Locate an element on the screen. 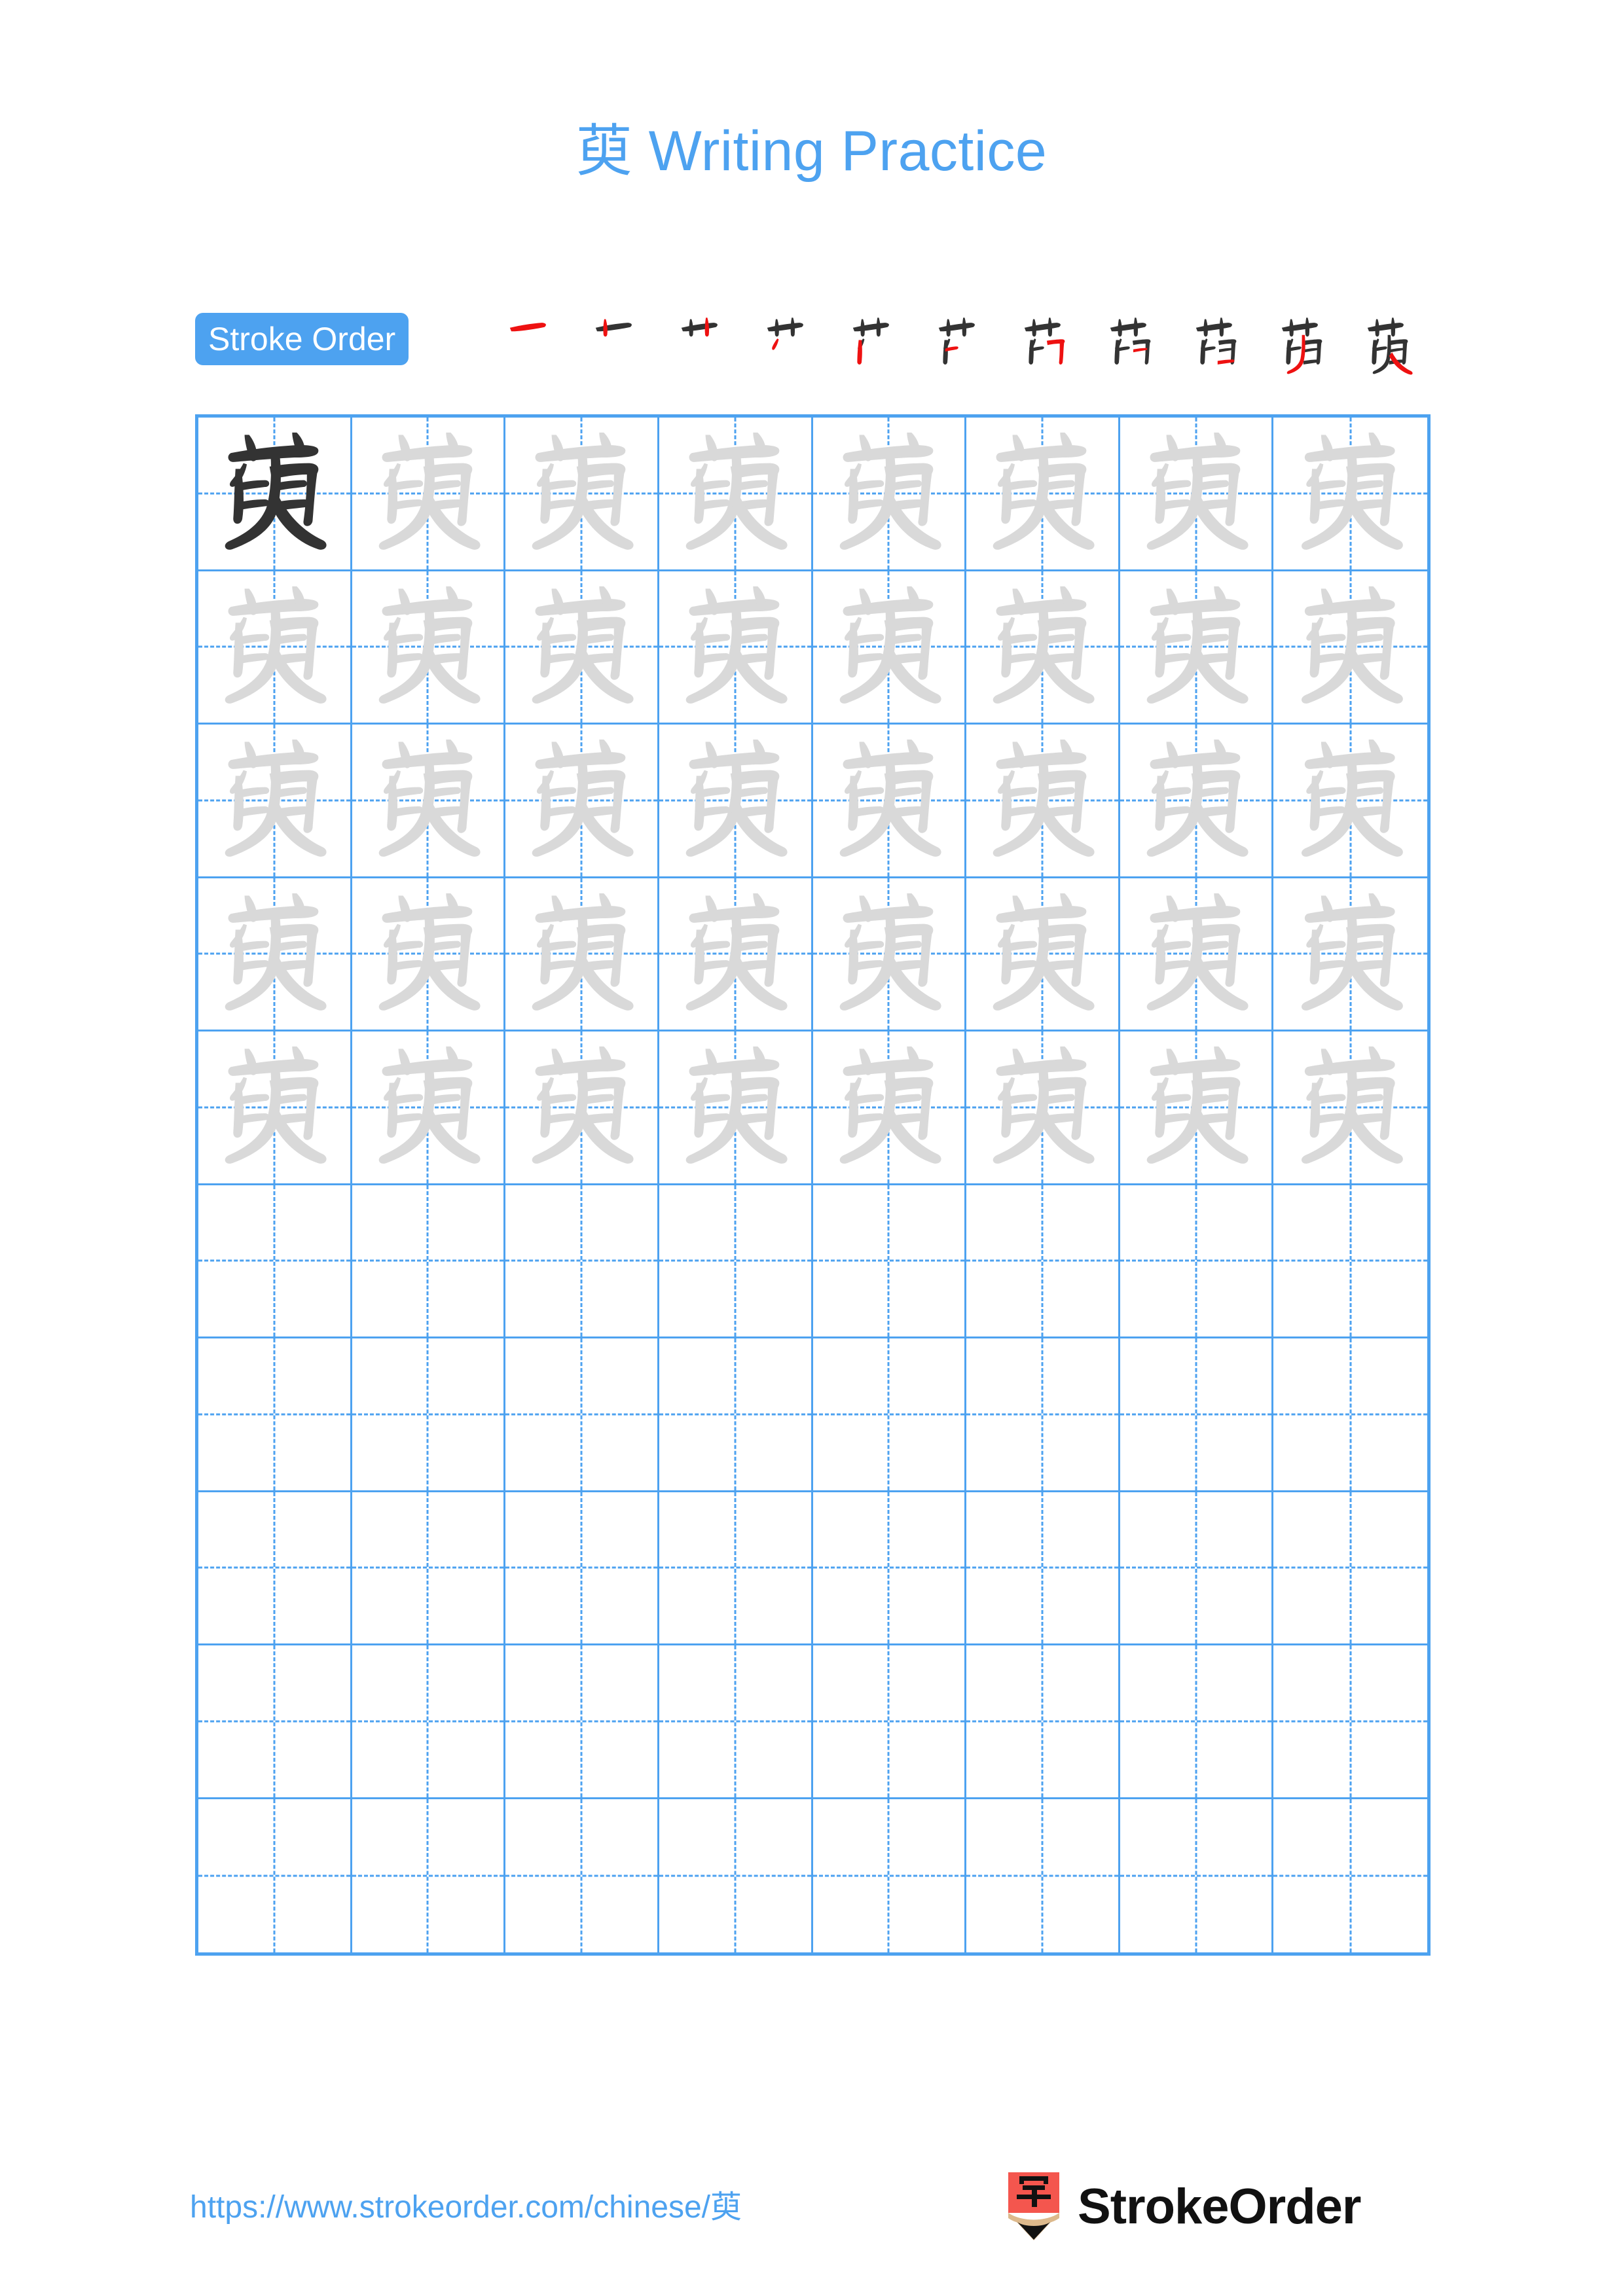  site-logo: StrokeOrder is located at coordinates (1184, 2206).